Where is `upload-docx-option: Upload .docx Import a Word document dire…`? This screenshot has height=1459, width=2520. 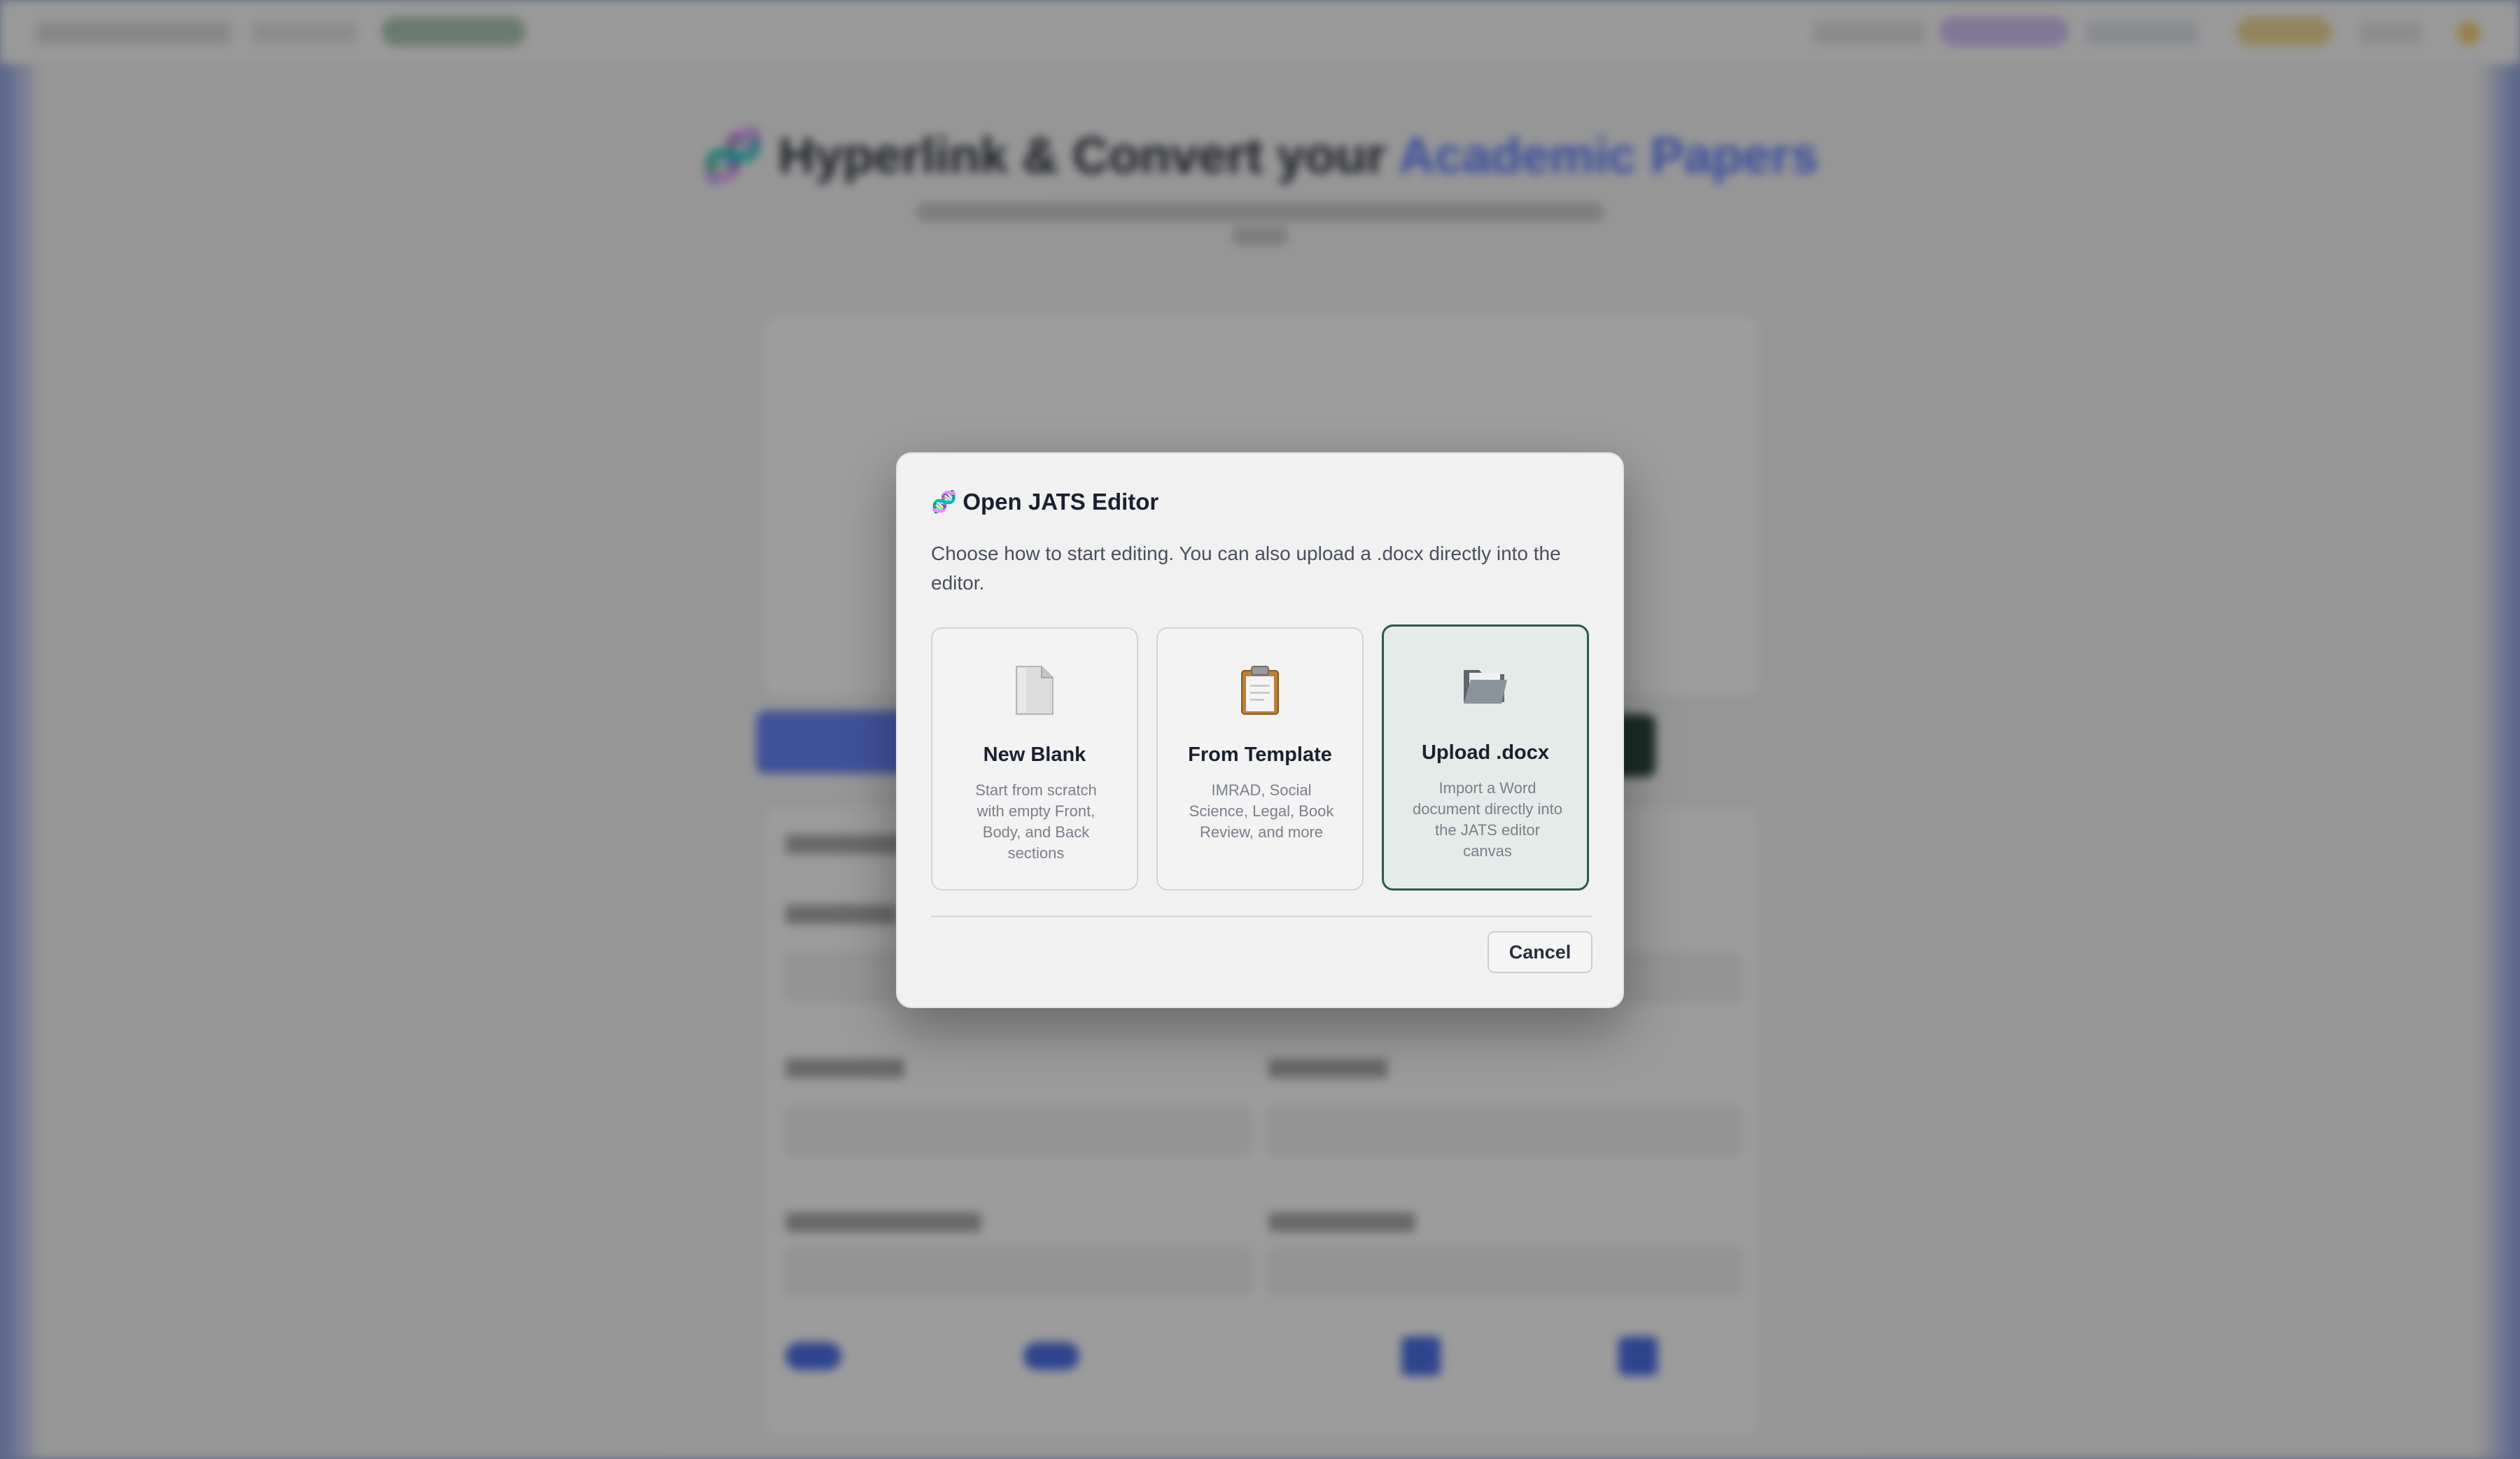
upload-docx-option: Upload .docx Import a Word document dire… is located at coordinates (1485, 757).